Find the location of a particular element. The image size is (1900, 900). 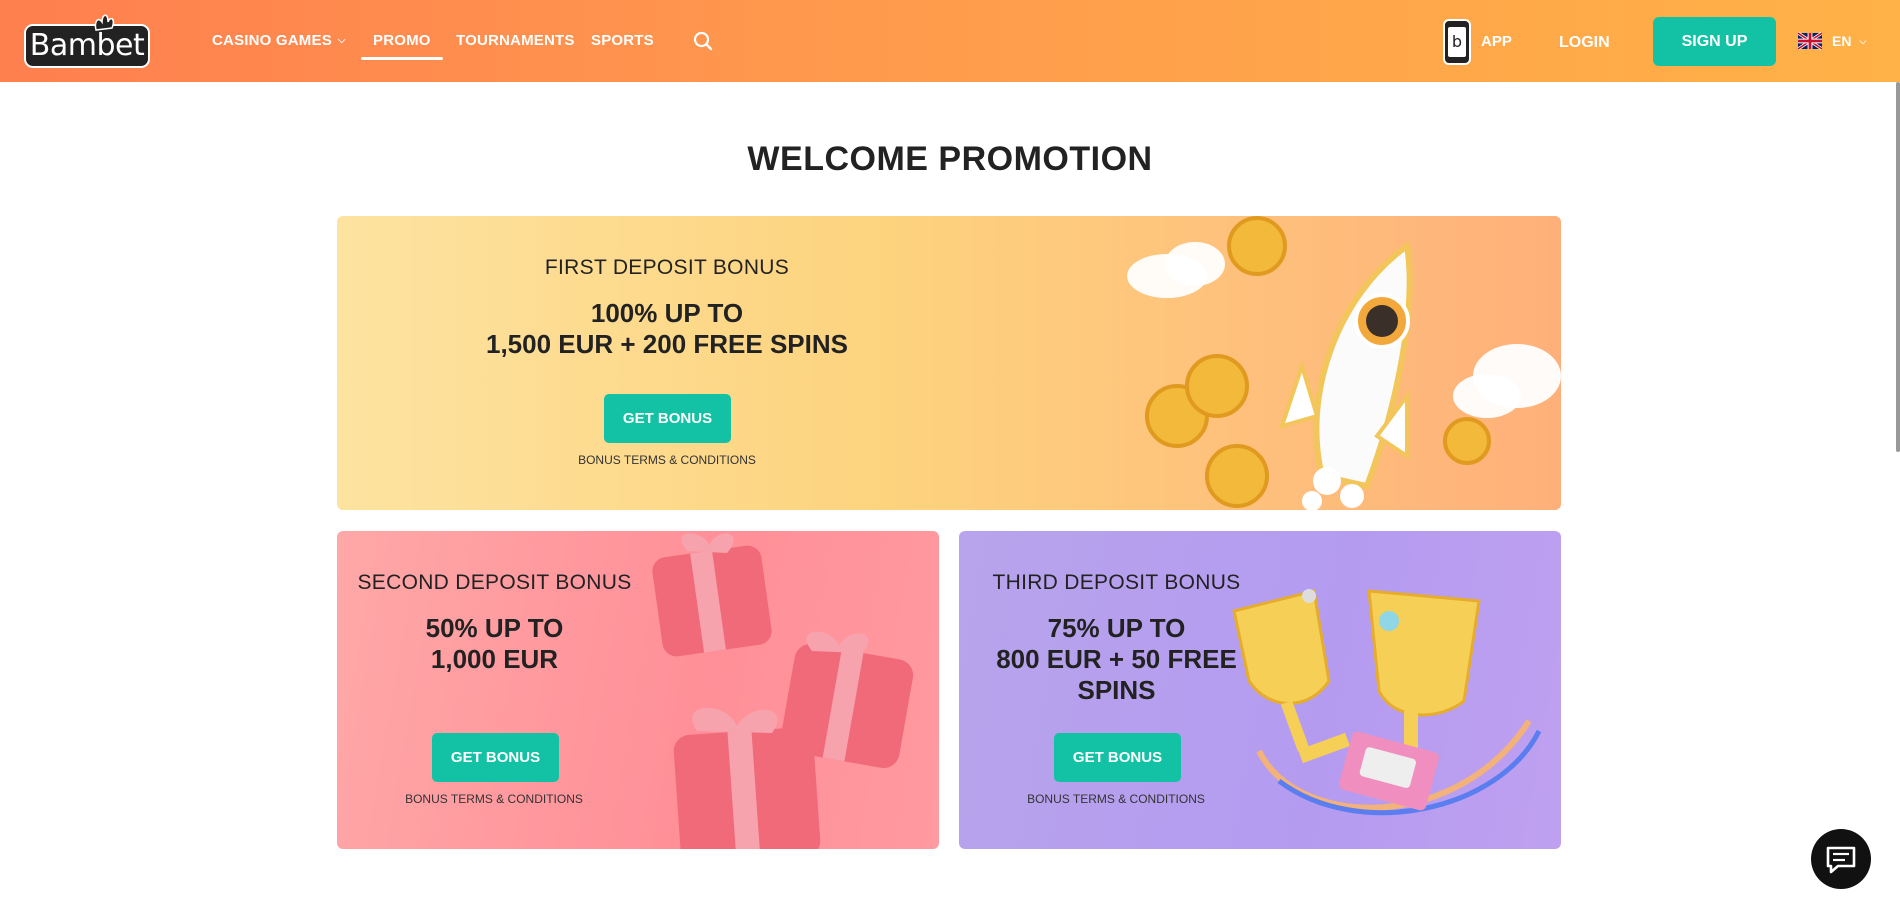

language-selector: EN ⌵ is located at coordinates (1849, 41).